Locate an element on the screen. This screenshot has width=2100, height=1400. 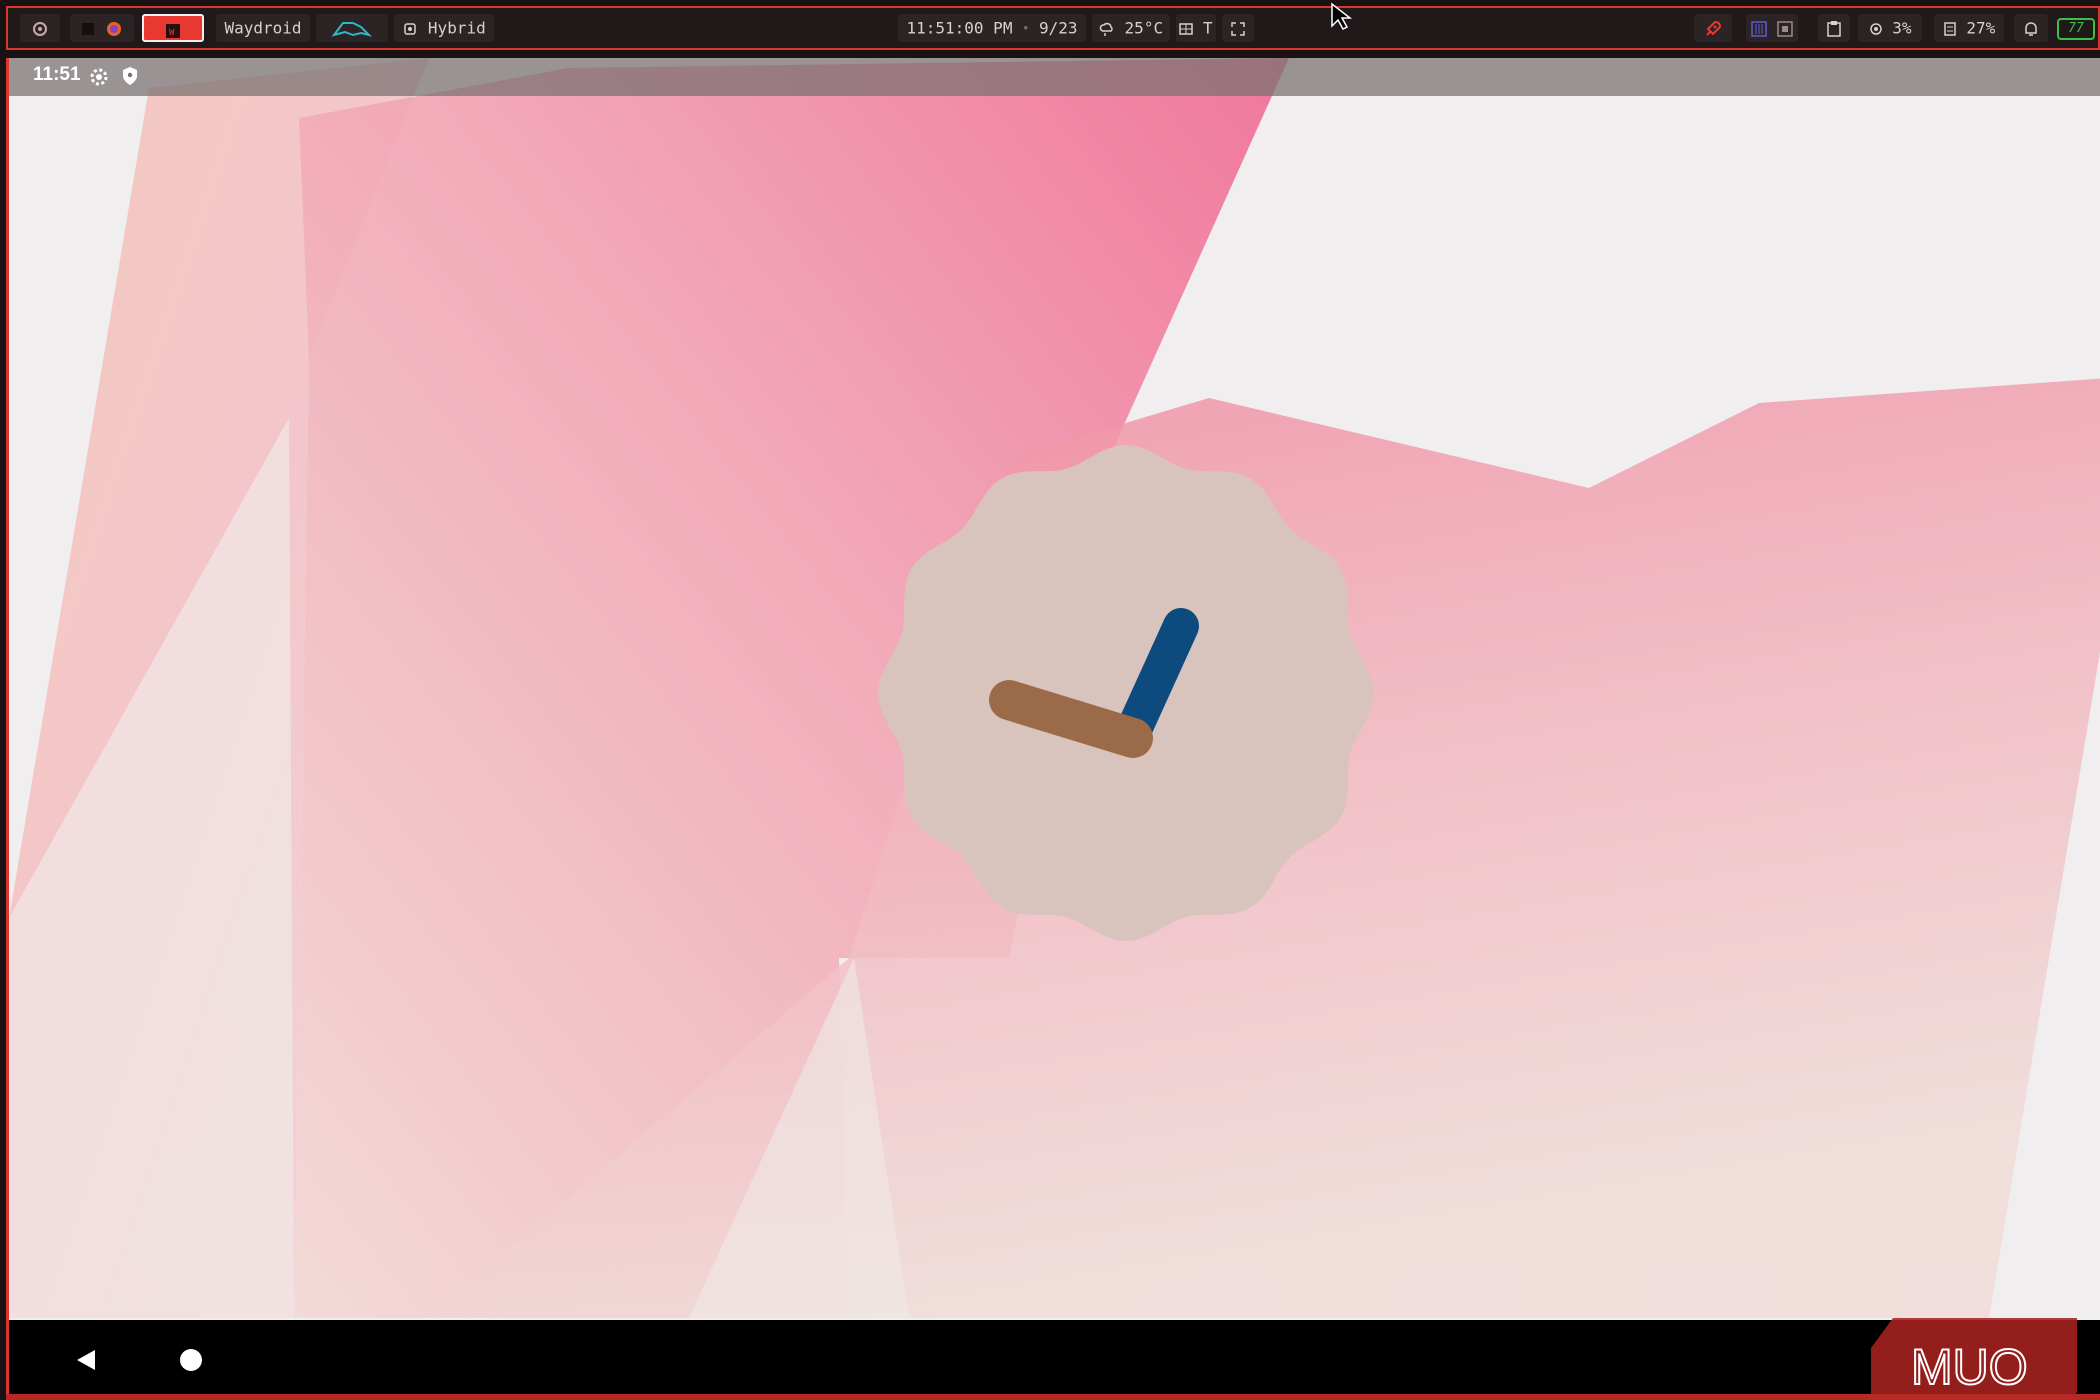
keyboard-layout-label: T is located at coordinates (1208, 28).